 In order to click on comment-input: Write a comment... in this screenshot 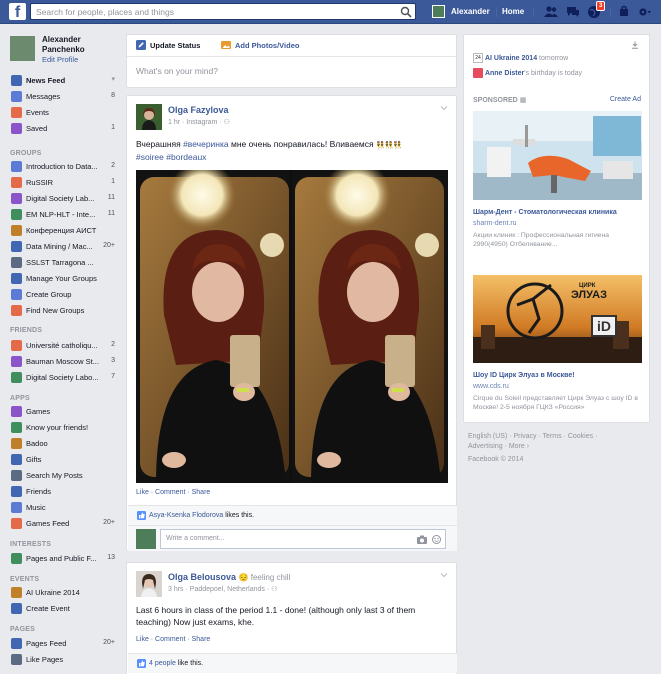, I will do `click(303, 539)`.